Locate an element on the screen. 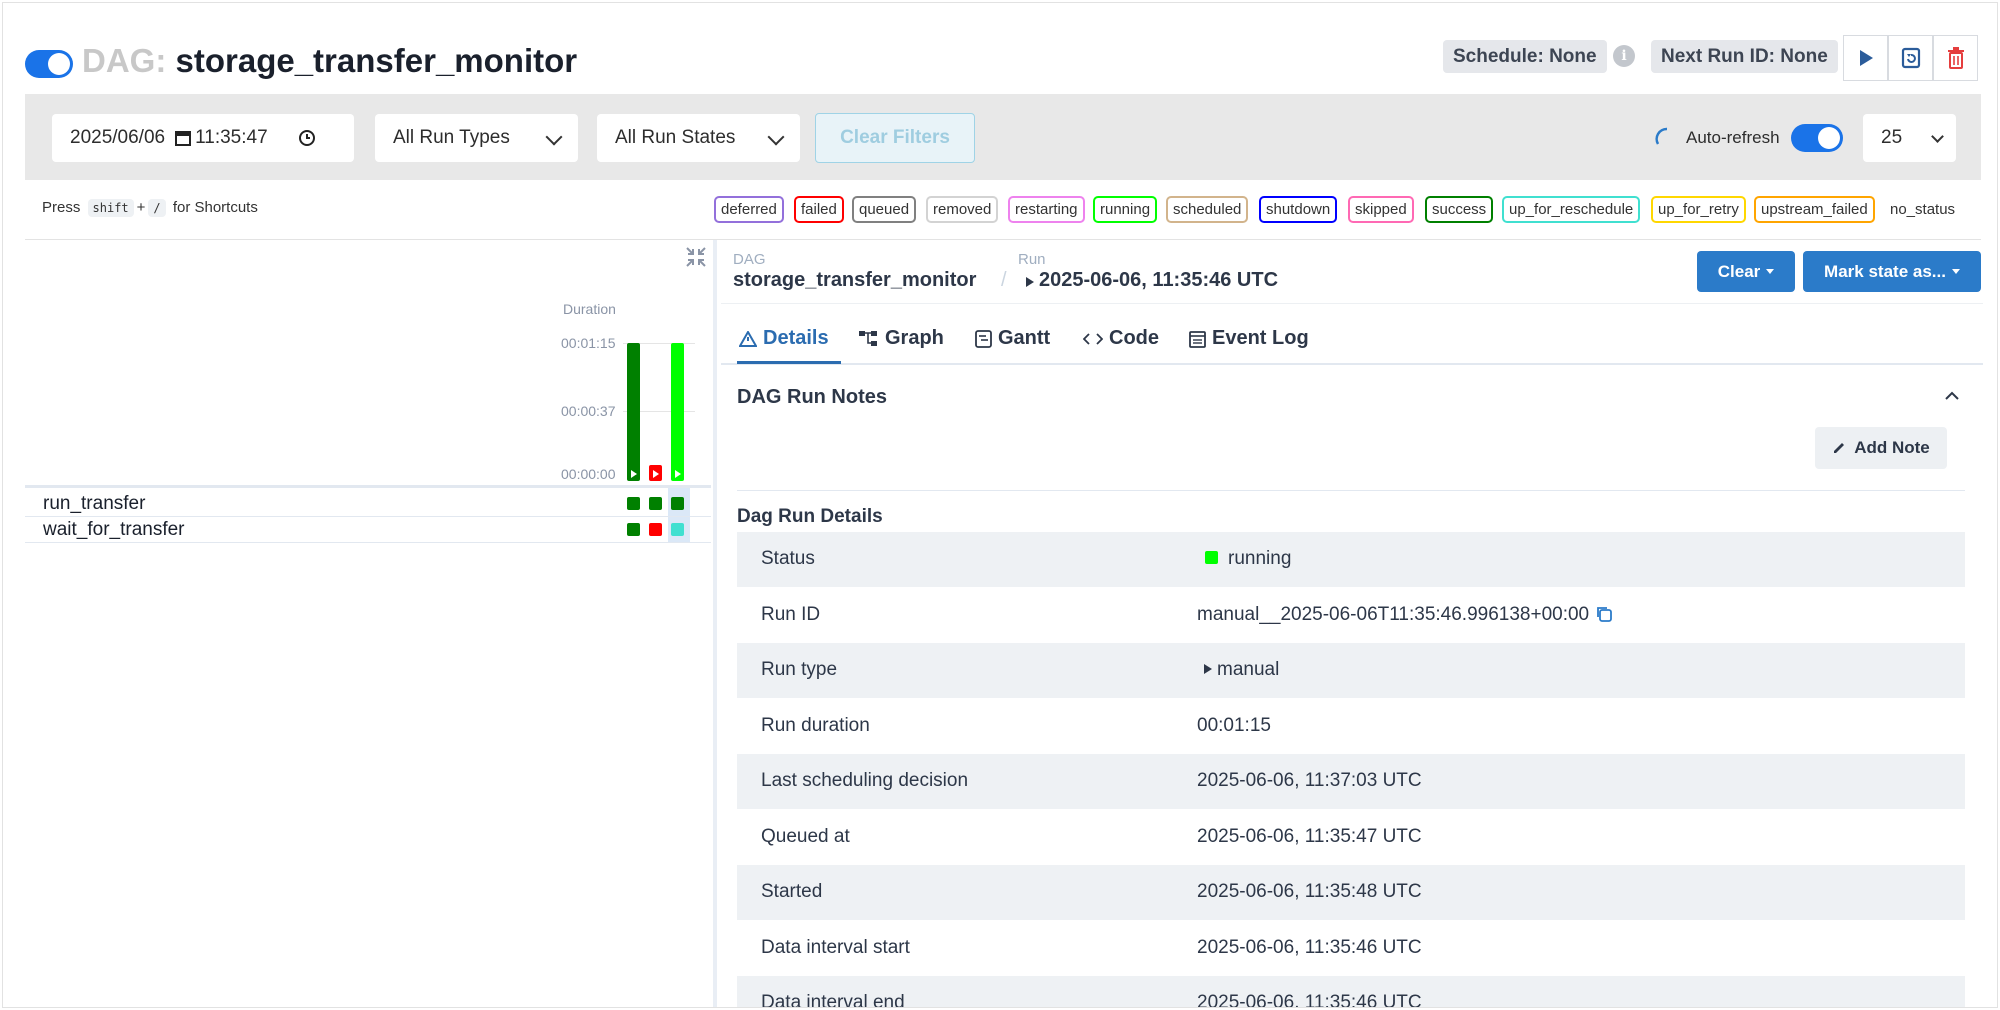  shift-key: shift is located at coordinates (110, 208).